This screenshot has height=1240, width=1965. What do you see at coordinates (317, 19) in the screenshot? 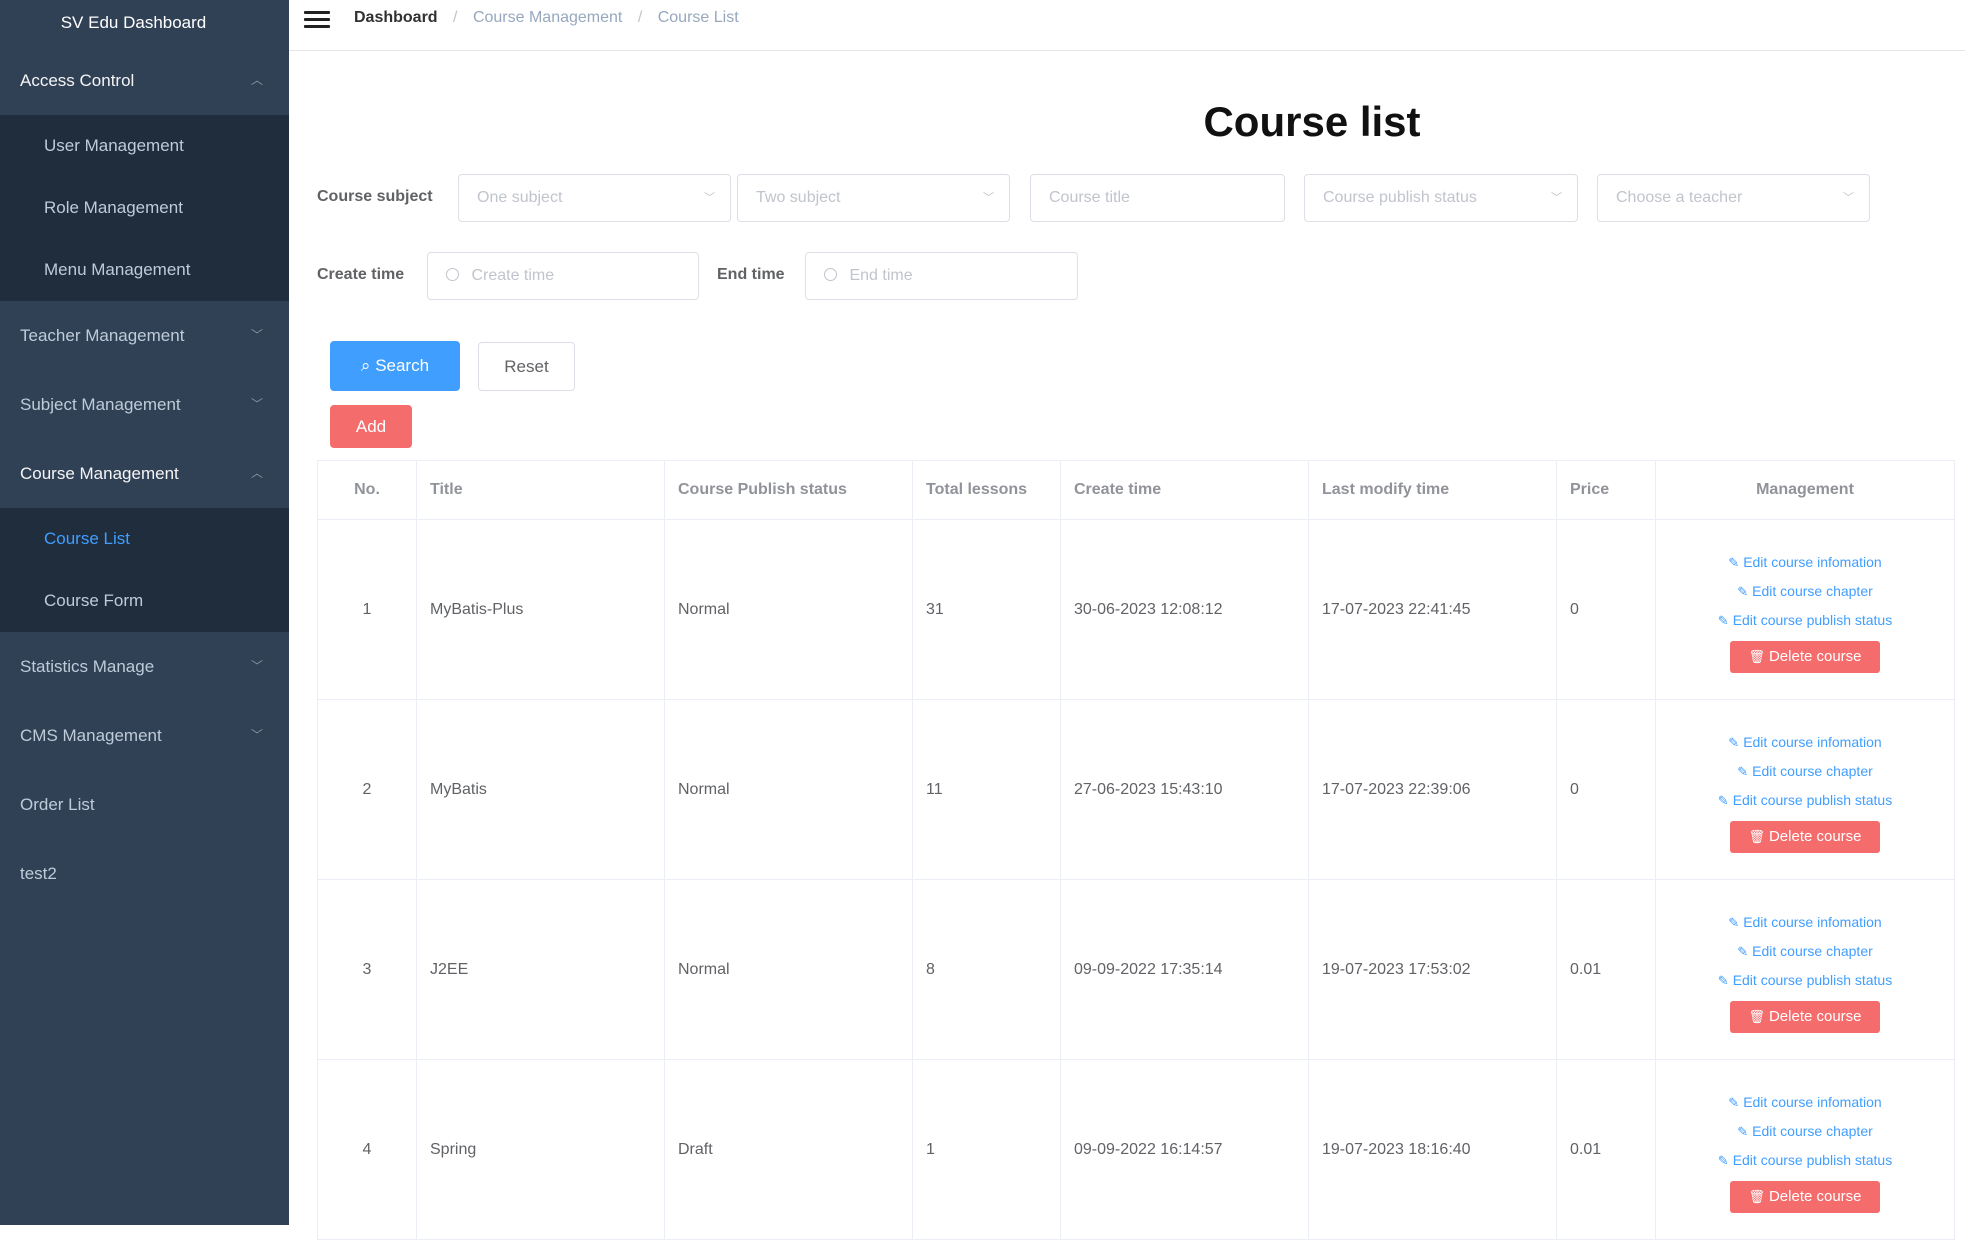
I see `hamburger-menu-icon` at bounding box center [317, 19].